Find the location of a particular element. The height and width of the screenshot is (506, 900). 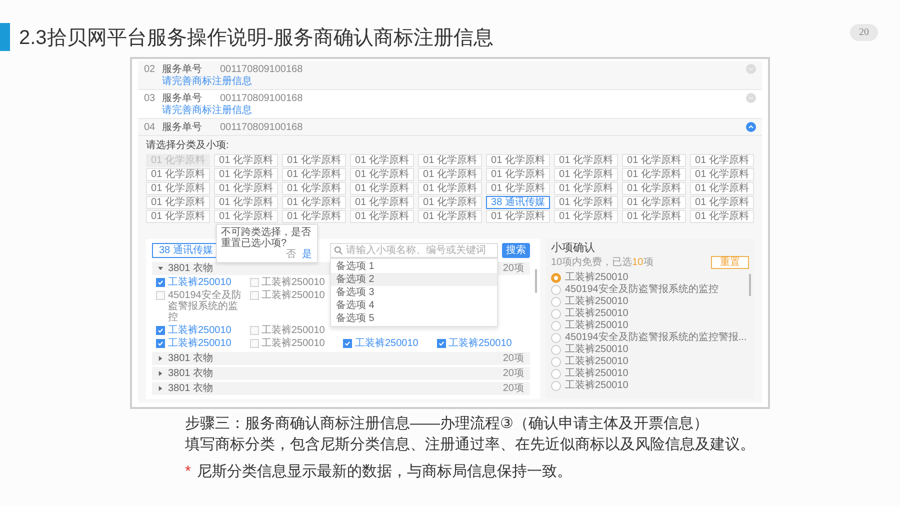

step-heading: 步骤三：服务商确认商标注册信息——办理流程③（确认申请主体及开票信息） is located at coordinates (447, 423).